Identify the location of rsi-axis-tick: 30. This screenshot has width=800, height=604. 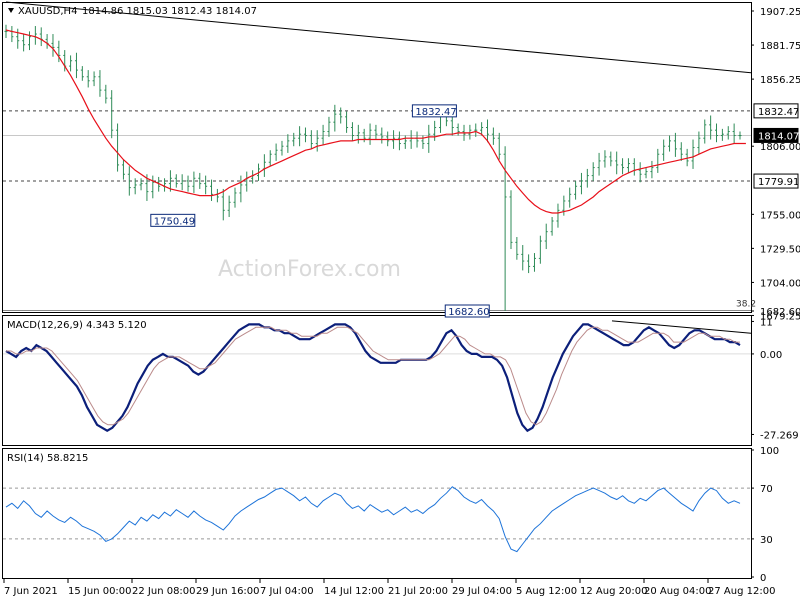
(766, 540).